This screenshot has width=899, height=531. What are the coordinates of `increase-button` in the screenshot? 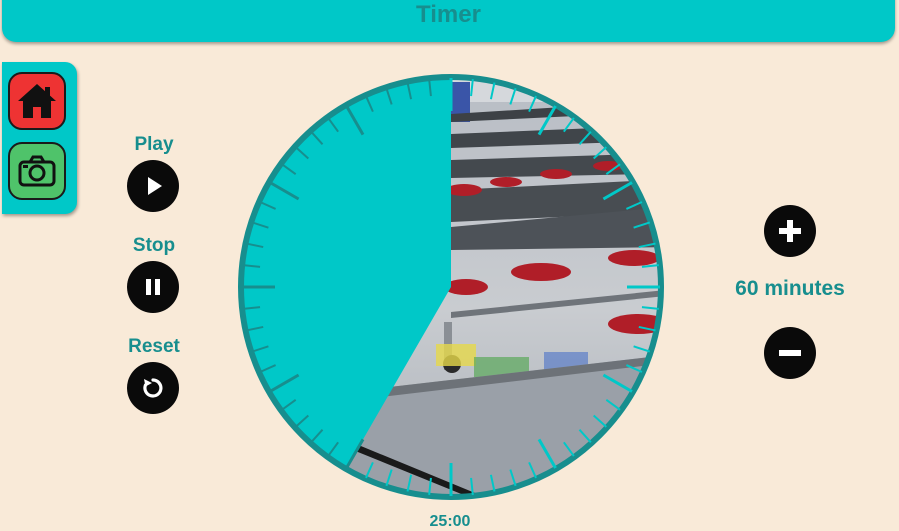 It's located at (790, 231).